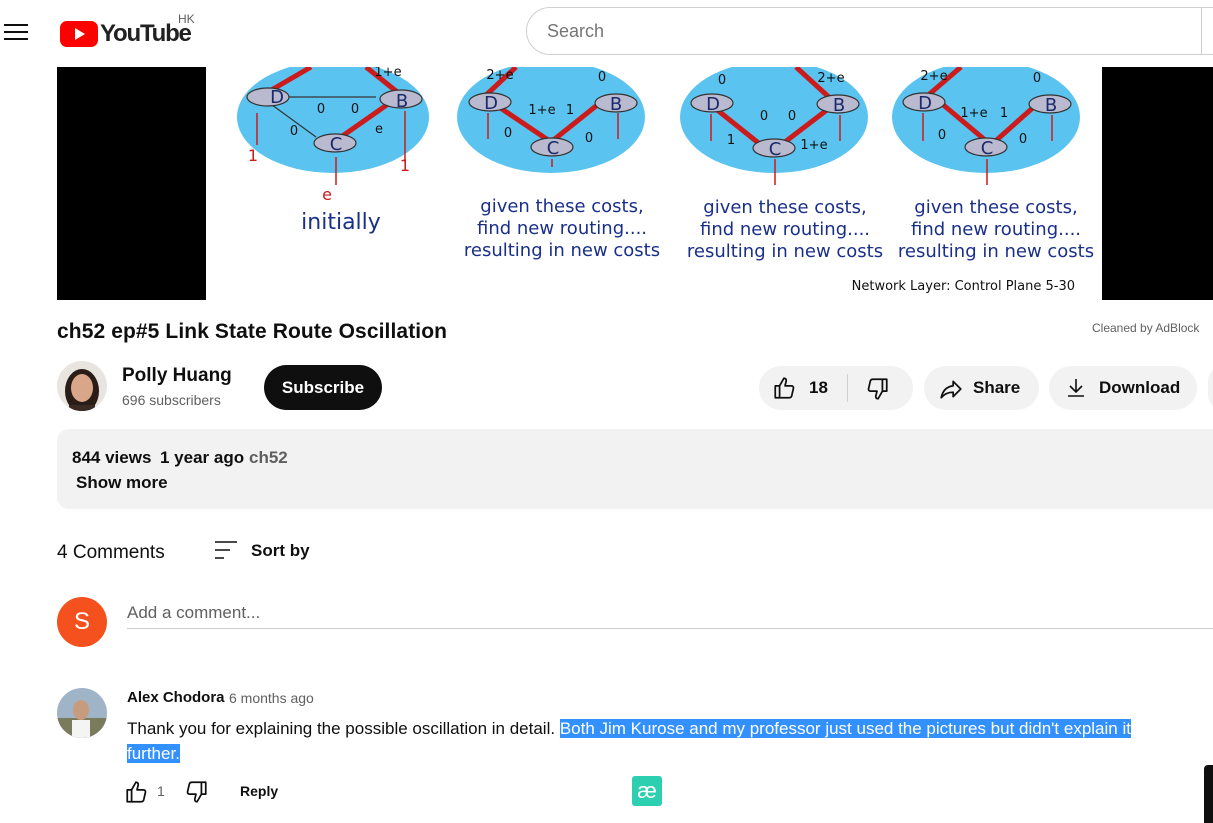 This screenshot has height=823, width=1213. What do you see at coordinates (268, 458) in the screenshot?
I see `description-tag: ch52` at bounding box center [268, 458].